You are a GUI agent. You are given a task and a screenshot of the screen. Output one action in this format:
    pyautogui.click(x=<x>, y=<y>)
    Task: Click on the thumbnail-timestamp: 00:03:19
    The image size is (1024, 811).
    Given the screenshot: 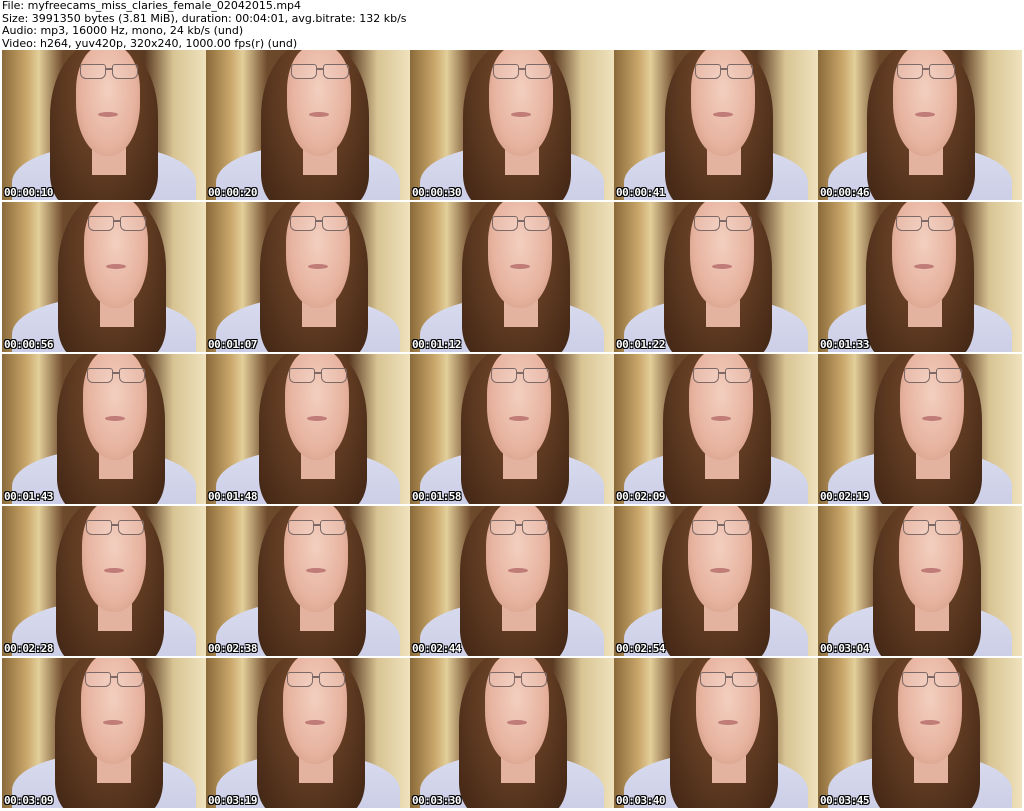 What is the action you would take?
    pyautogui.click(x=232, y=800)
    